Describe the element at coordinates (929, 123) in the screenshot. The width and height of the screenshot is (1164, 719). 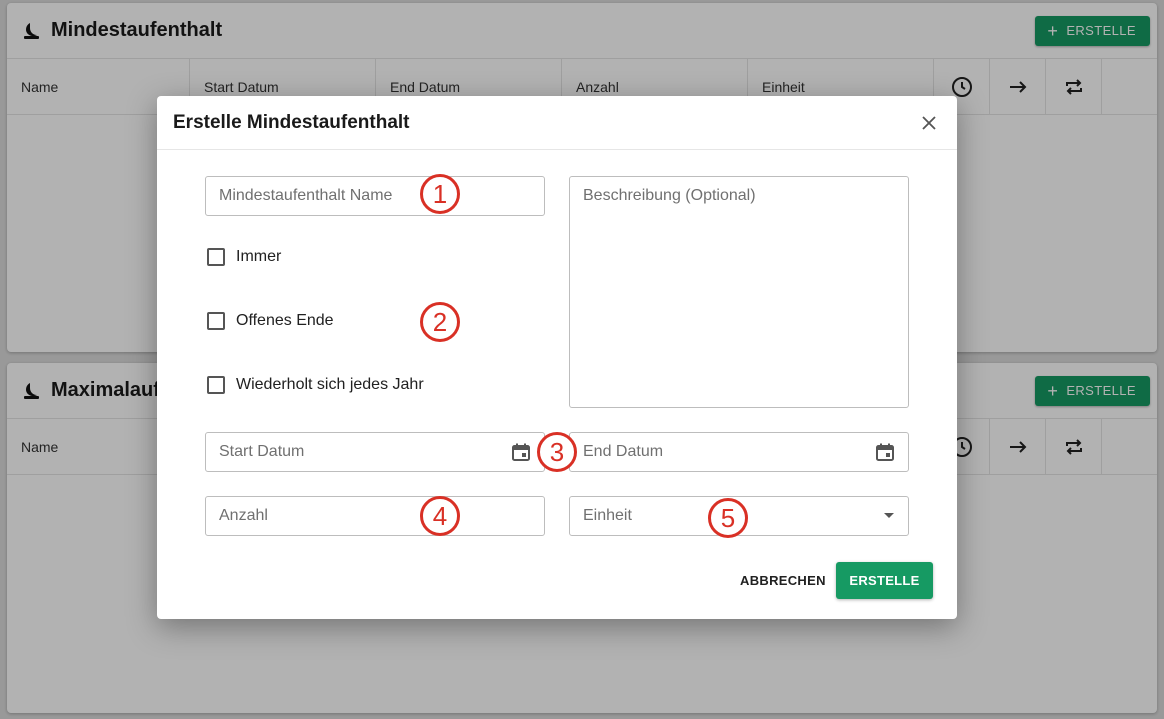
I see `close-icon` at that location.